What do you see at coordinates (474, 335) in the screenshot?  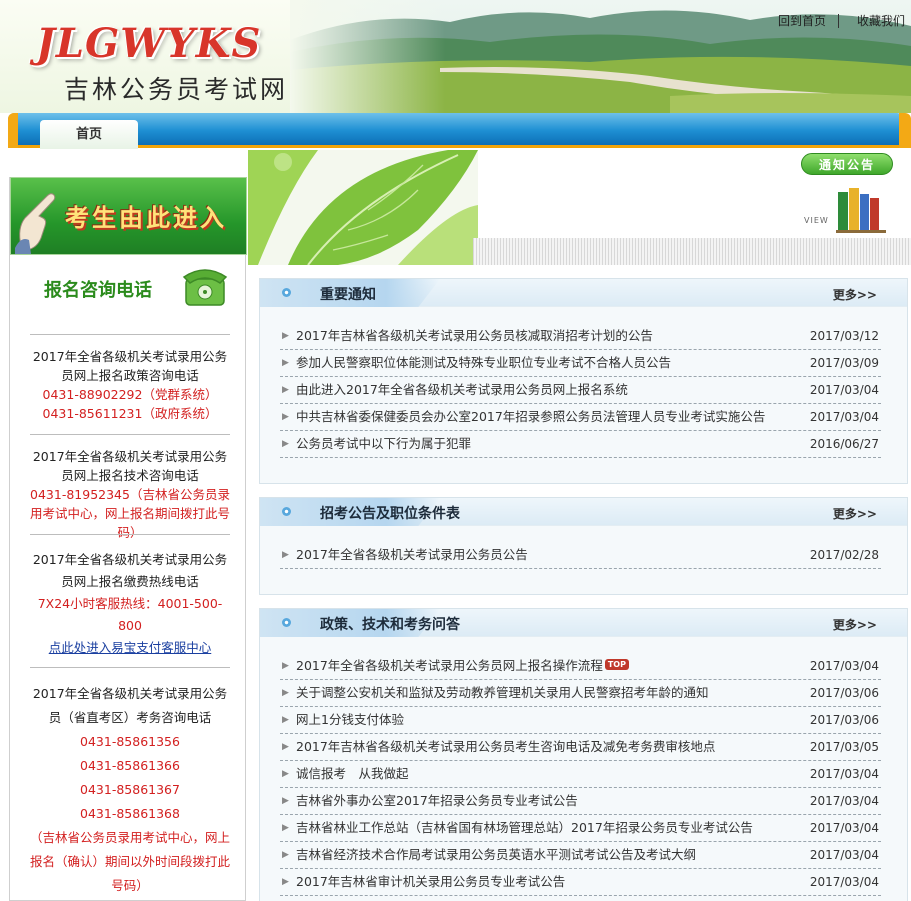 I see `news-title: 2017年吉林省各级机关考试录用公务员核减取消招考计划的公告` at bounding box center [474, 335].